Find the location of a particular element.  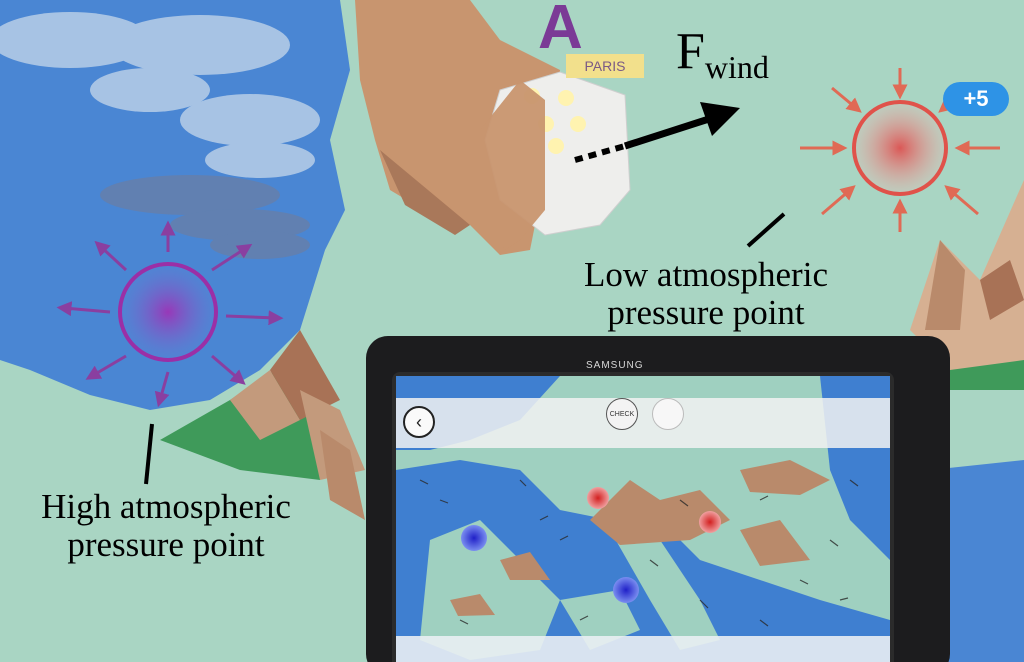

check-button: CHECK is located at coordinates (622, 414).